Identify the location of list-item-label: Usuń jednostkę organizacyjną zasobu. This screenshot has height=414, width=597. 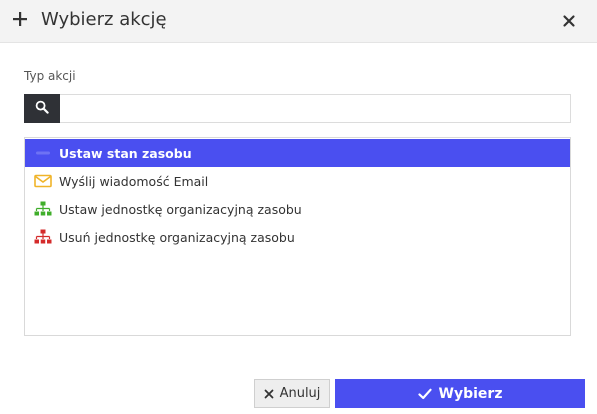
(177, 237).